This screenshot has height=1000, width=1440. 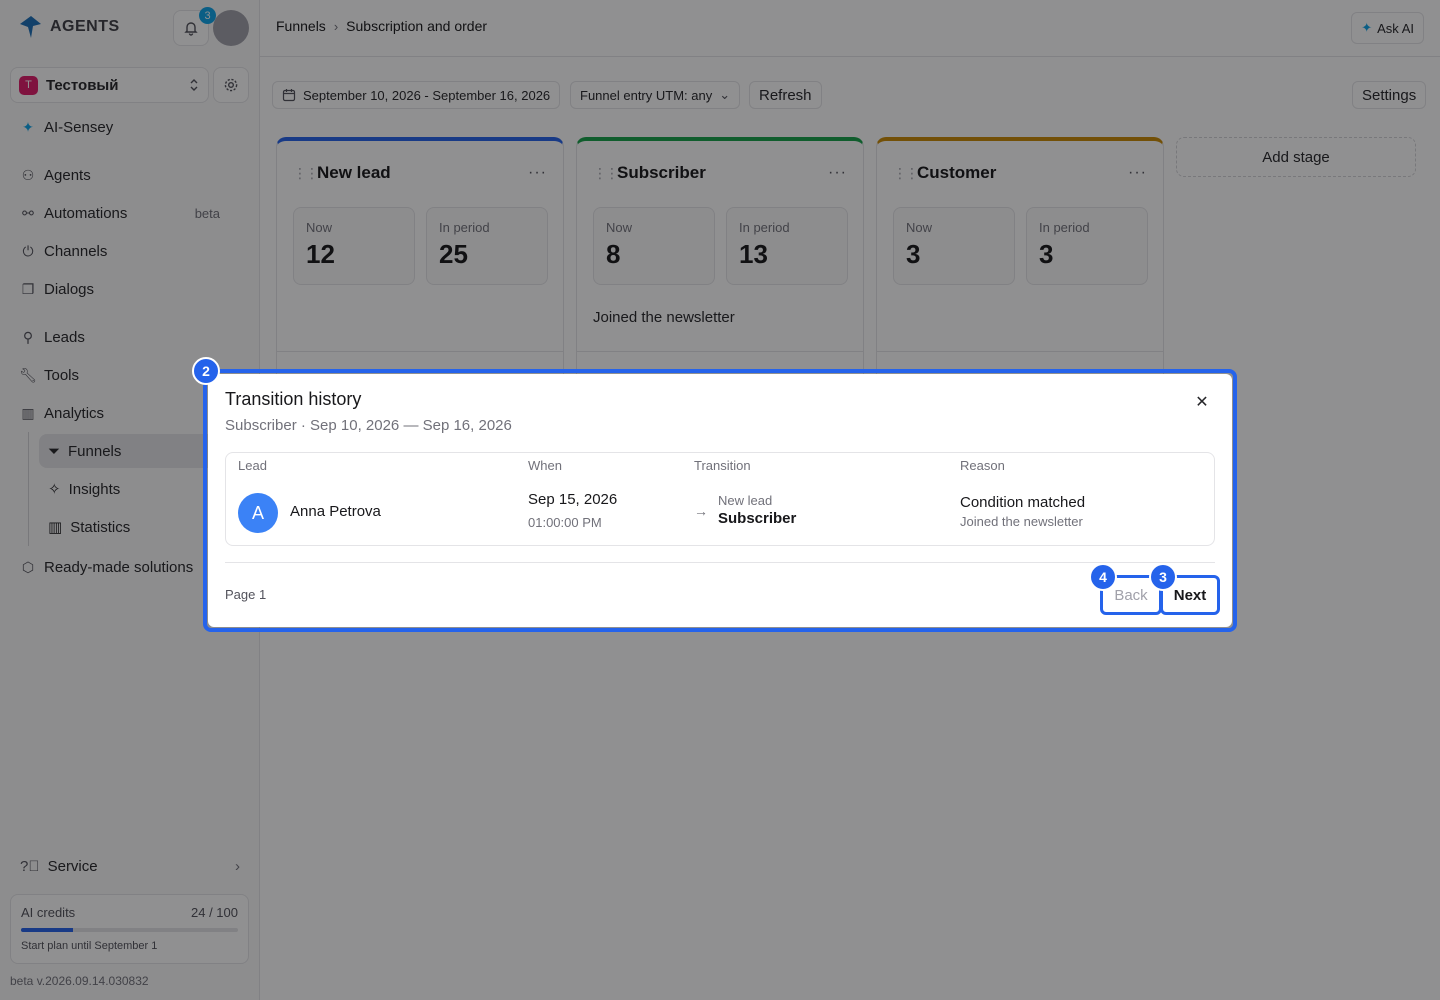 What do you see at coordinates (252, 465) in the screenshot?
I see `column-header-lead: Lead` at bounding box center [252, 465].